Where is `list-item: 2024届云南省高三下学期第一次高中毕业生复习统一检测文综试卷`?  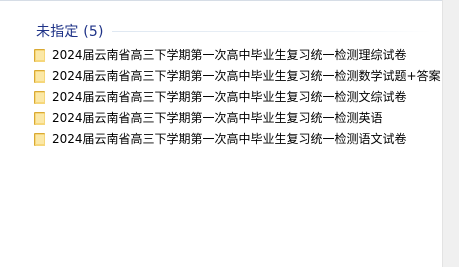 list-item: 2024届云南省高三下学期第一次高中毕业生复习统一检测文综试卷 is located at coordinates (236, 96).